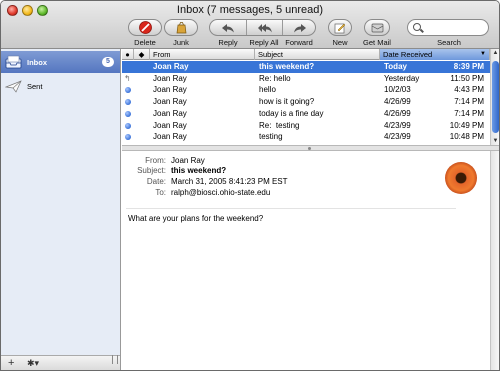 The image size is (500, 371). Describe the element at coordinates (272, 182) in the screenshot. I see `header-date: Date: March 31, 2005 8:41:23 PM EST` at that location.